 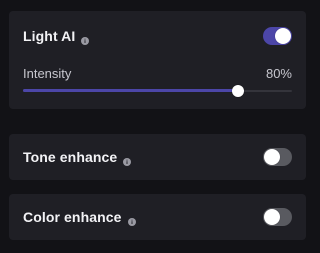 I want to click on color-enhance-title: Color enhance, so click(x=72, y=217).